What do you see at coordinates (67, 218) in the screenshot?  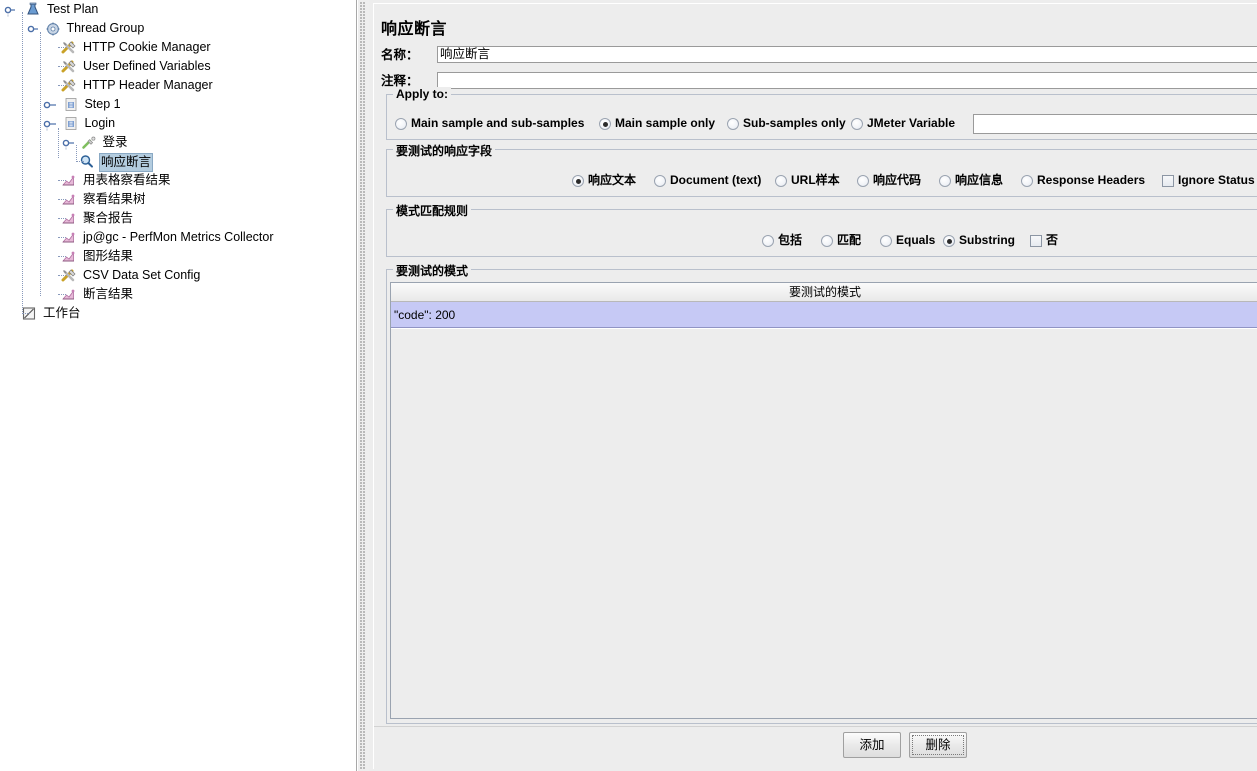 I see `tree-item-aggregate-report: 聚合报告` at bounding box center [67, 218].